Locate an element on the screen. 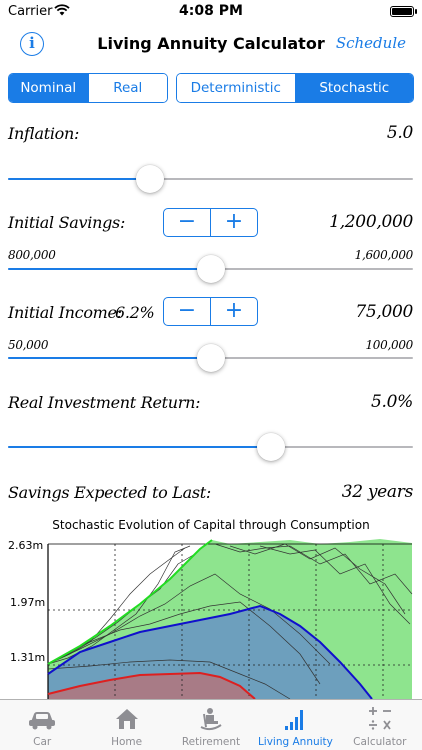 This screenshot has width=422, height=750. nav-bar: i Living Annuity Calculator Schedule is located at coordinates (211, 44).